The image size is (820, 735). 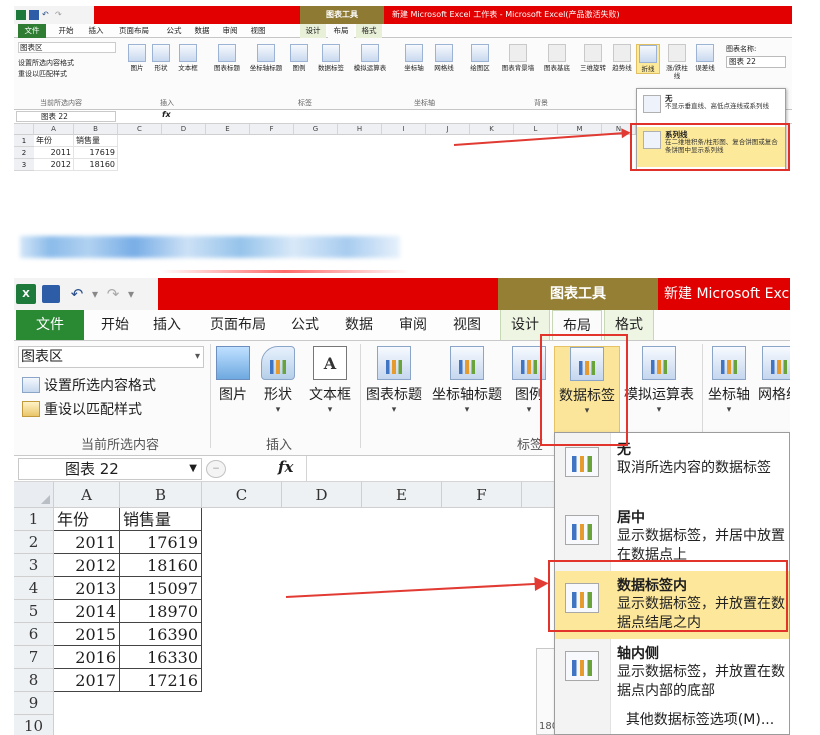 What do you see at coordinates (404, 129) in the screenshot?
I see `column-header: I` at bounding box center [404, 129].